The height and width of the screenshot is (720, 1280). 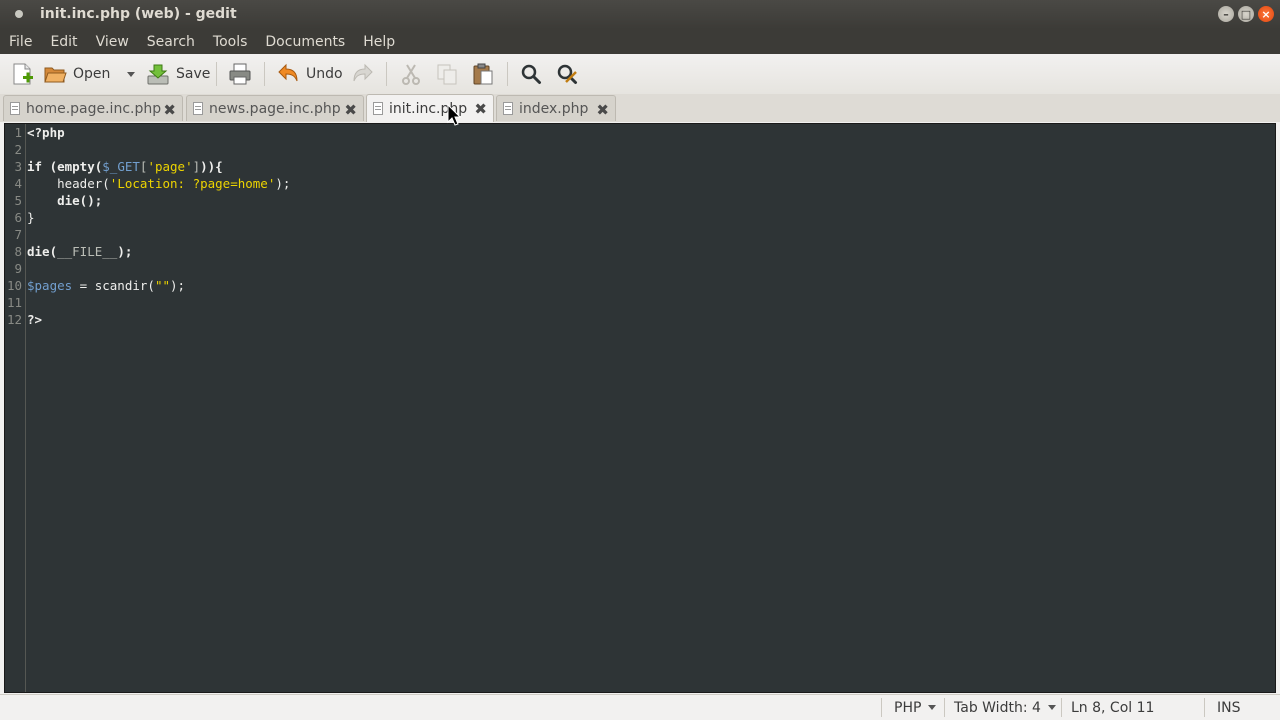 I want to click on line-number: 6, so click(x=18, y=217).